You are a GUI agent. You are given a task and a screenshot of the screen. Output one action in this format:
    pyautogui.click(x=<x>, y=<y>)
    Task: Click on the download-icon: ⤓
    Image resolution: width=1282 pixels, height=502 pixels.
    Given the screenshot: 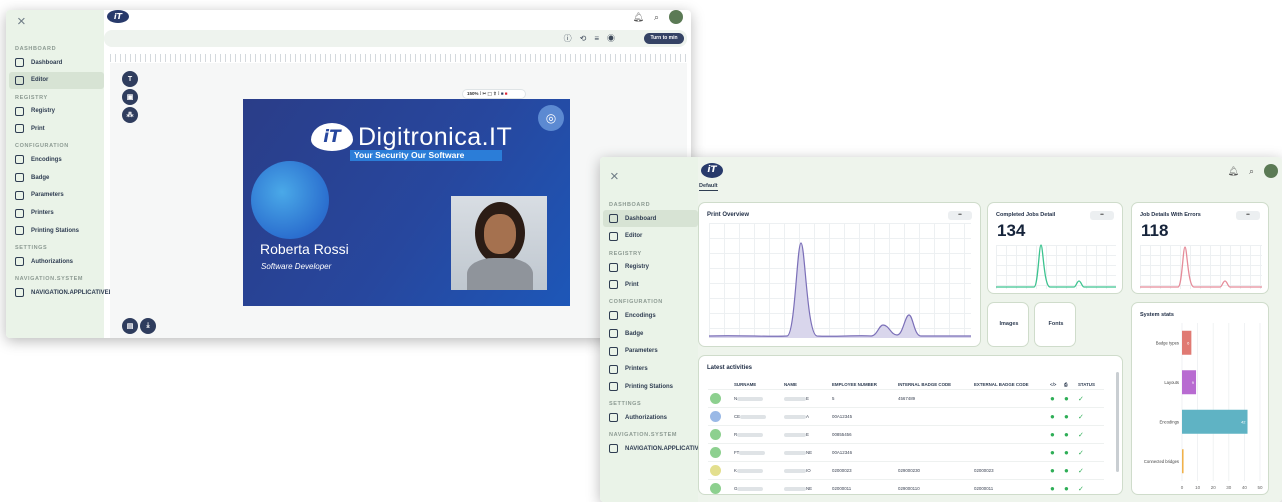 What is the action you would take?
    pyautogui.click(x=148, y=326)
    